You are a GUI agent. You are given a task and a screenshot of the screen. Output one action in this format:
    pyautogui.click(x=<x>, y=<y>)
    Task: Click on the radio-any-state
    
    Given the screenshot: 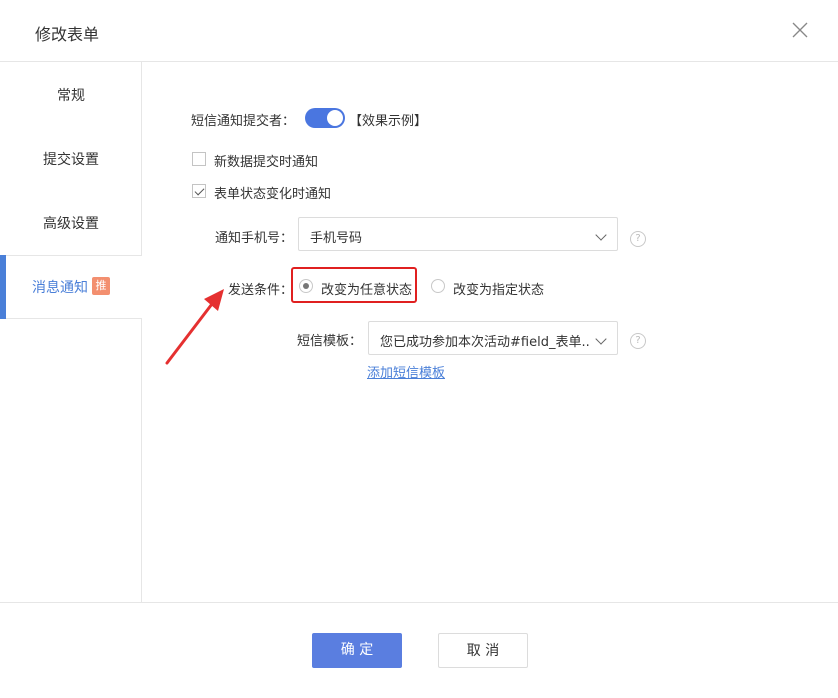 What is the action you would take?
    pyautogui.click(x=306, y=286)
    